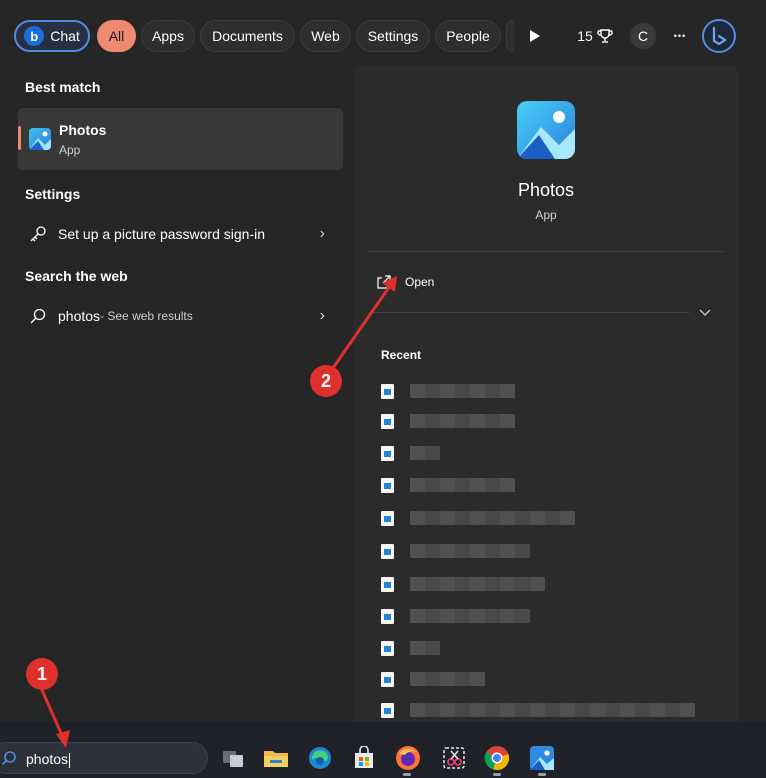  Describe the element at coordinates (595, 36) in the screenshot. I see `rewards-points: 15` at that location.